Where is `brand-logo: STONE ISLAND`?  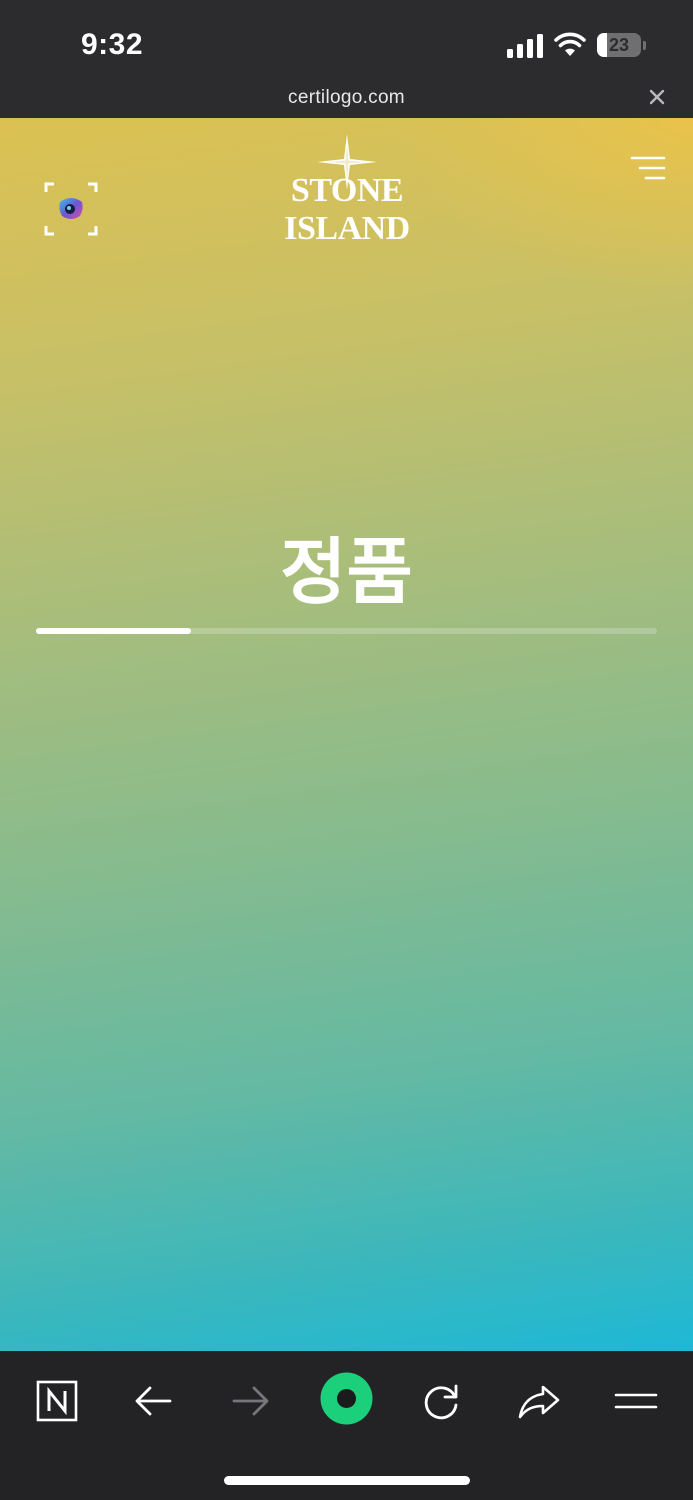 brand-logo: STONE ISLAND is located at coordinates (347, 189).